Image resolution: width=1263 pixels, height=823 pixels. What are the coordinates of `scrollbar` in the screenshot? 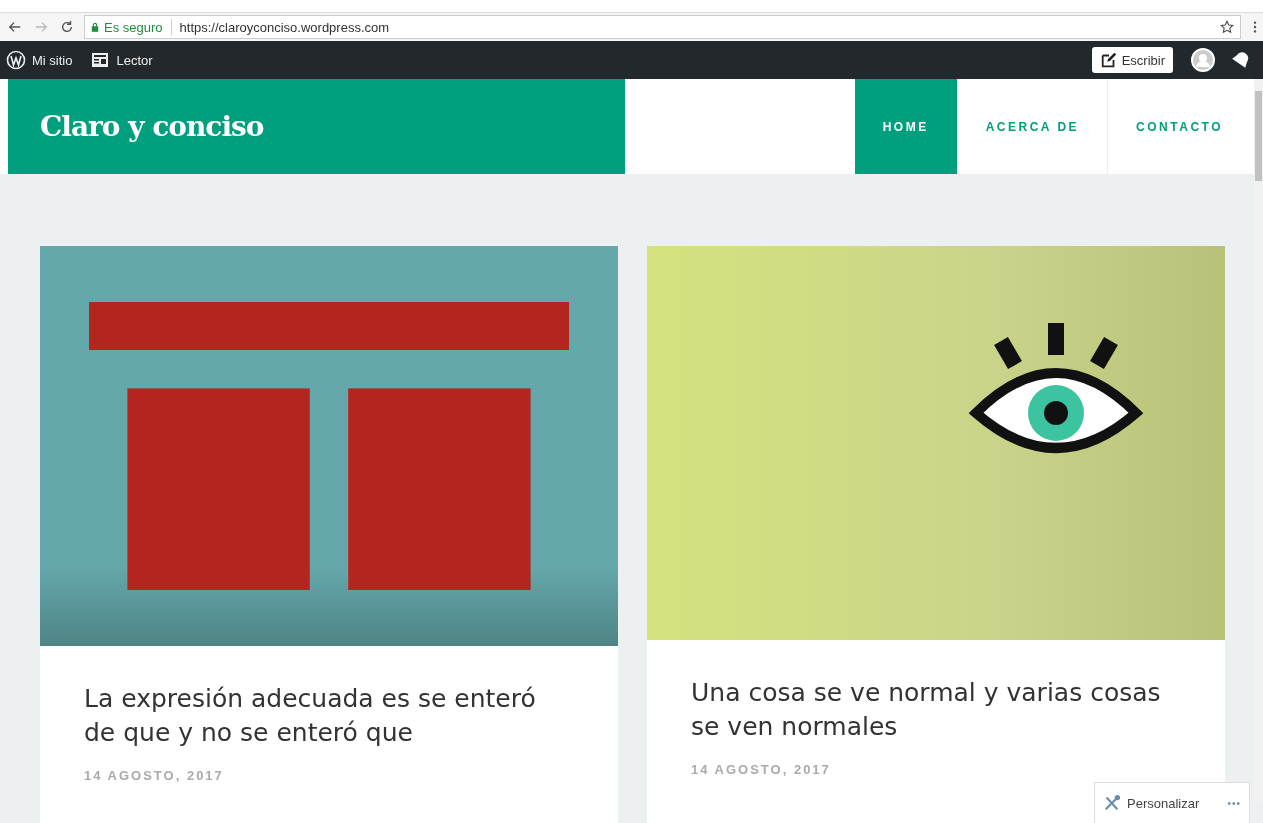 It's located at (1258, 440).